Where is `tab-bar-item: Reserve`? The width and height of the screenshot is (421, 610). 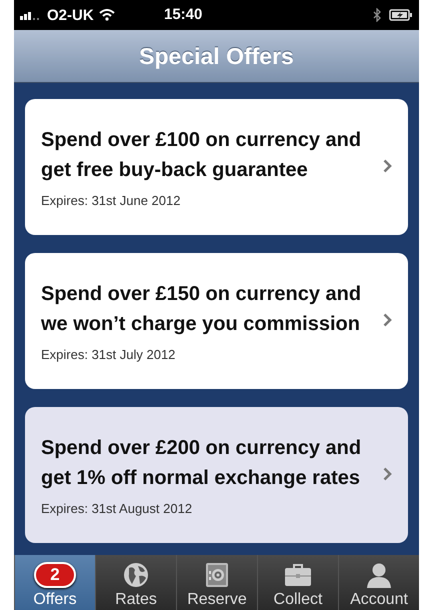
tab-bar-item: Reserve is located at coordinates (216, 582).